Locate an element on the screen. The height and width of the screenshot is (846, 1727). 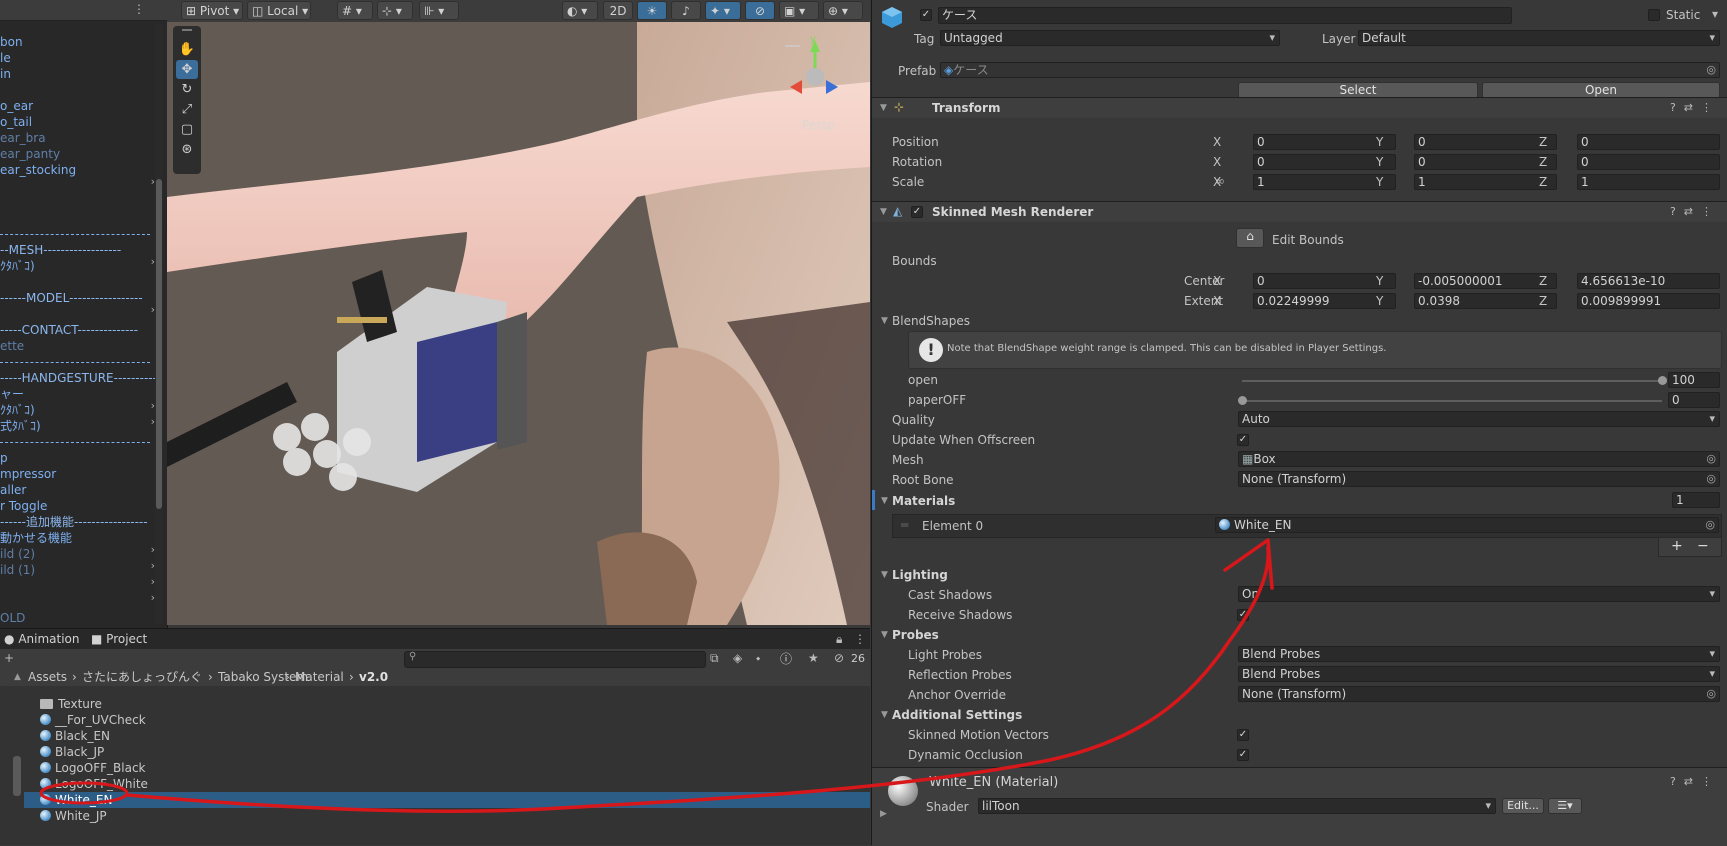
hierarchy-item: ild (1) is located at coordinates (17, 570).